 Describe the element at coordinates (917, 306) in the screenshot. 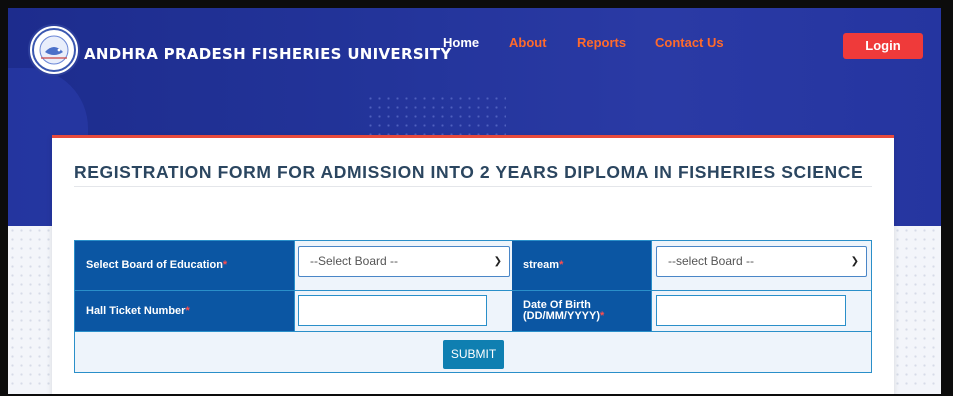

I see `background-dot-pattern-right` at that location.